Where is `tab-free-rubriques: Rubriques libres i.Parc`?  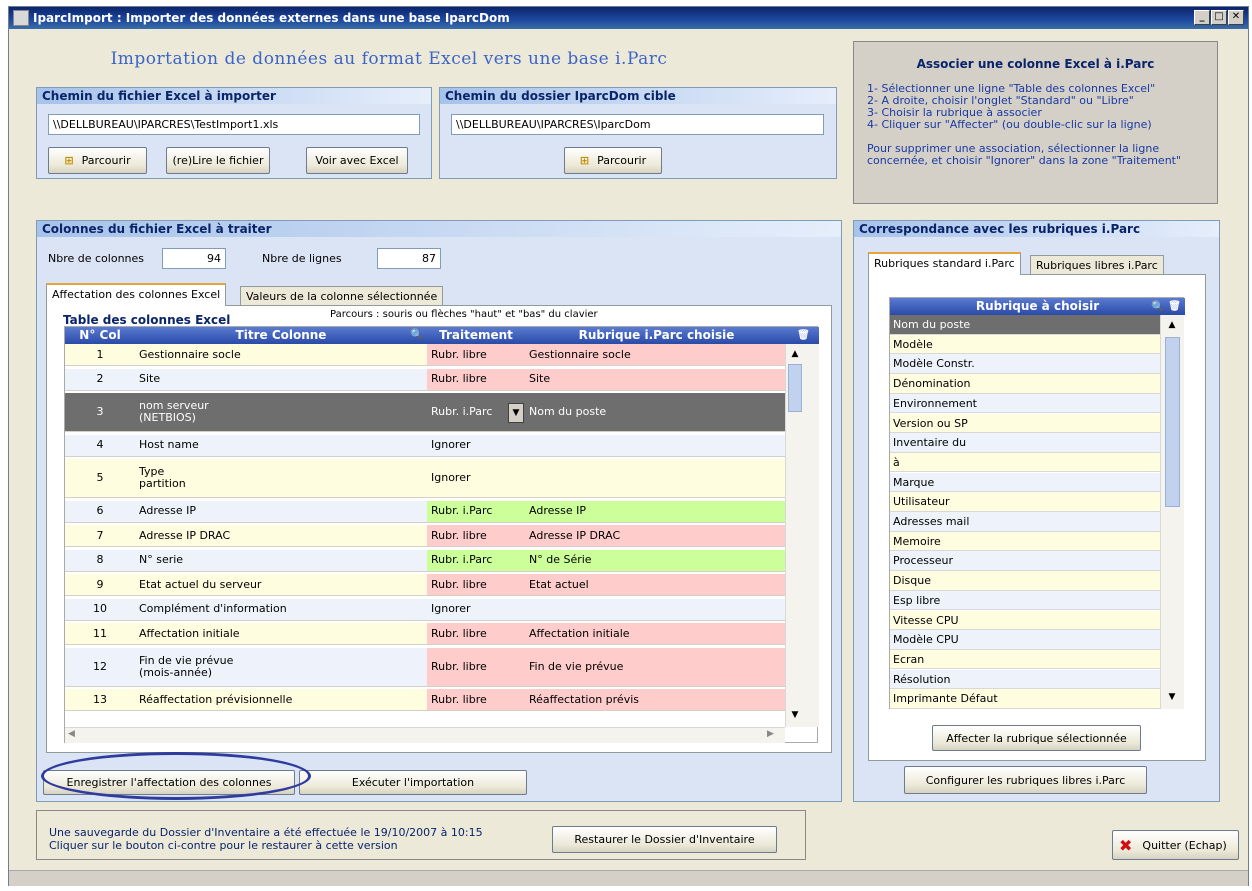
tab-free-rubriques: Rubriques libres i.Parc is located at coordinates (1097, 265).